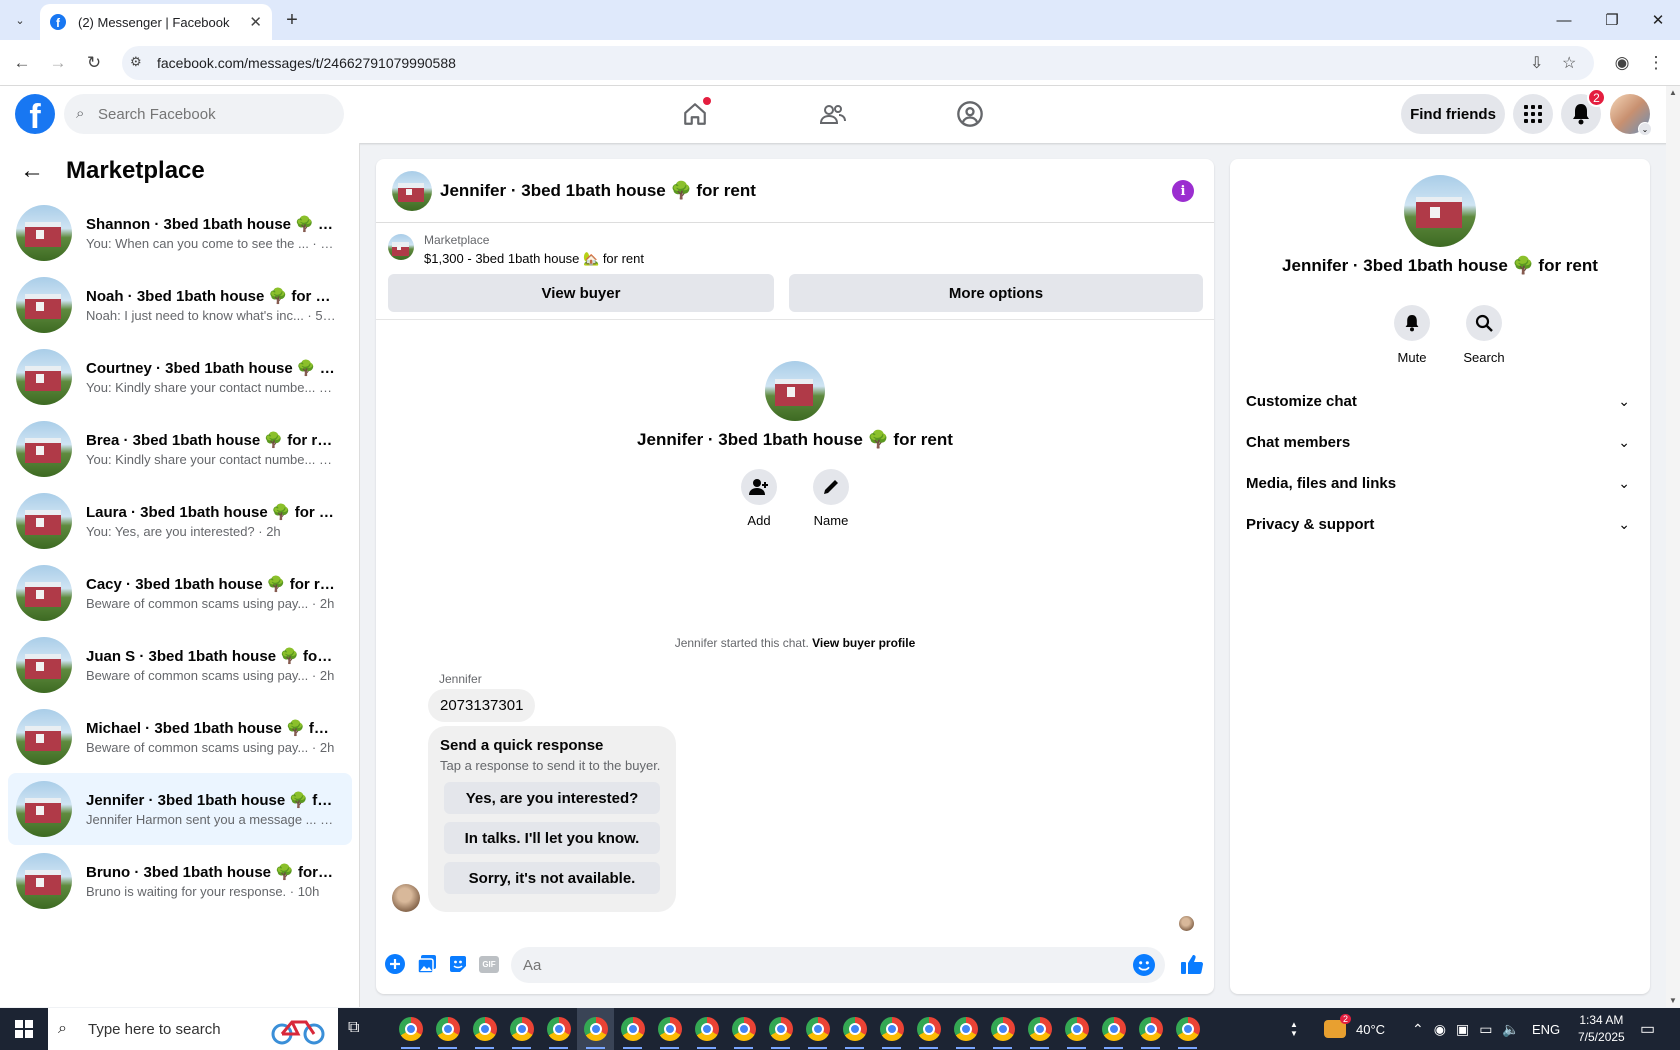  I want to click on emoji-icon, so click(1144, 965).